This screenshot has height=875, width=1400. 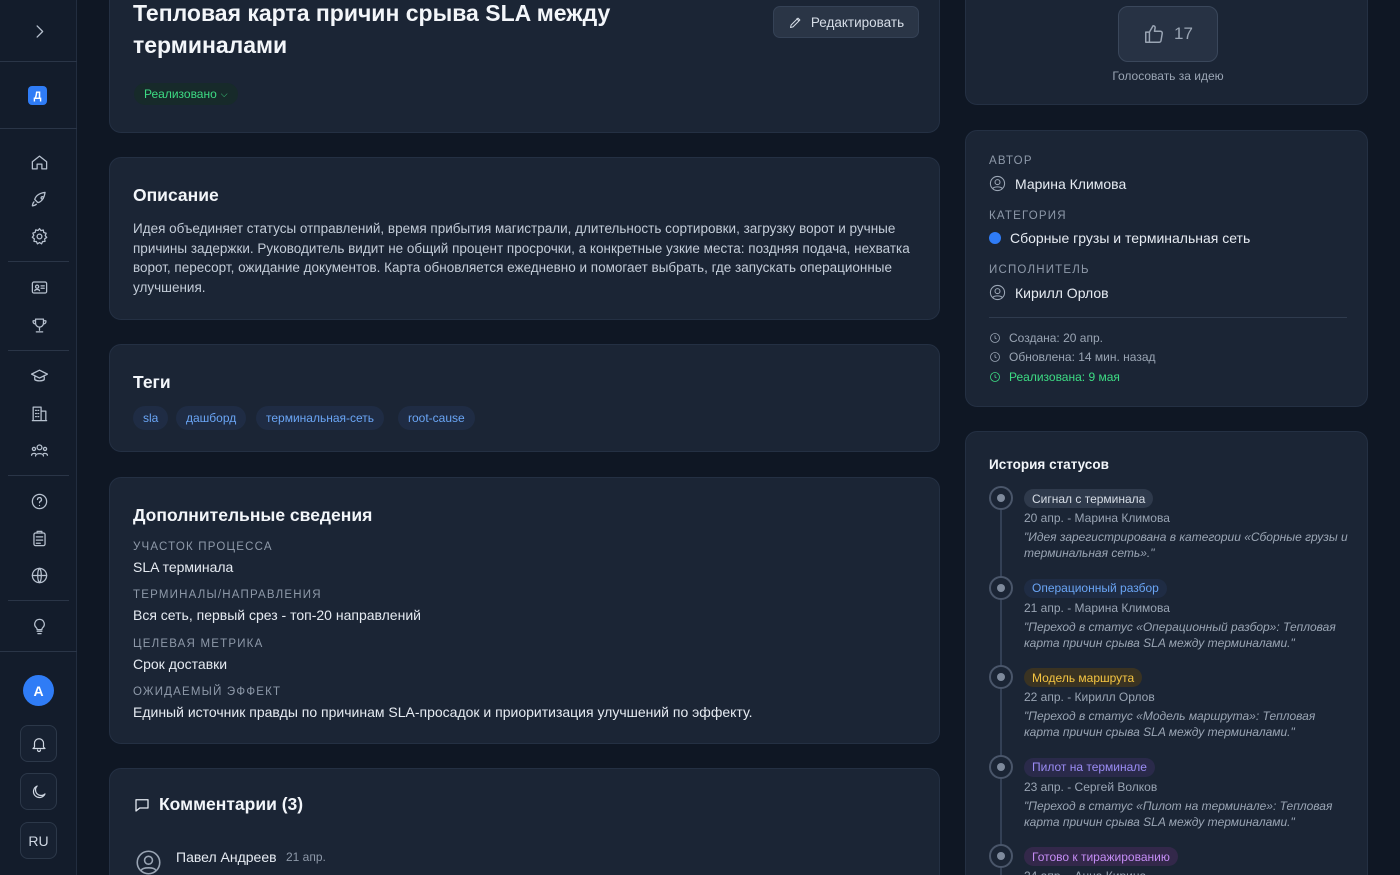 I want to click on nav-home, so click(x=39, y=162).